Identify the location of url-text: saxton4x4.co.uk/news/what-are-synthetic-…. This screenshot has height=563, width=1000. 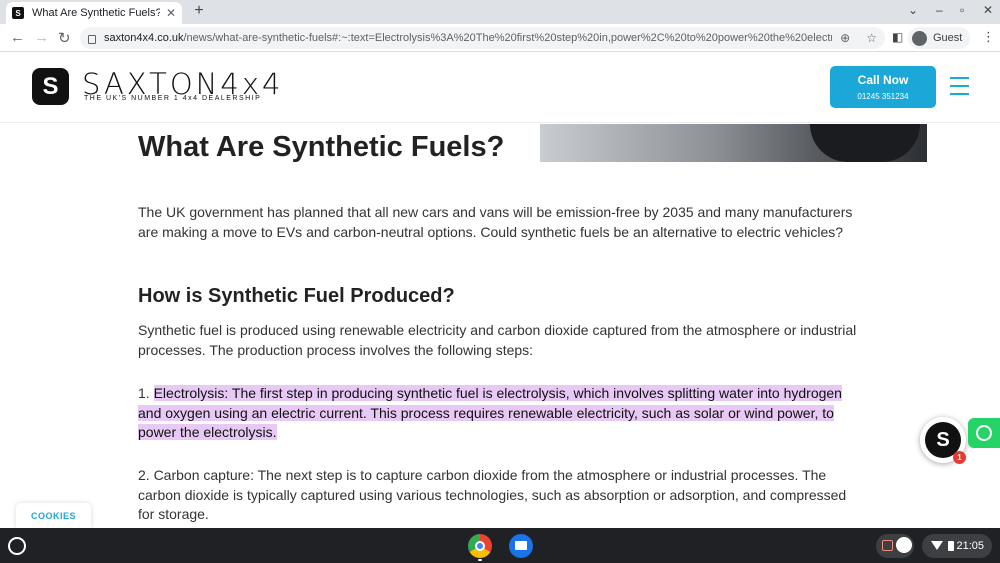
(468, 38).